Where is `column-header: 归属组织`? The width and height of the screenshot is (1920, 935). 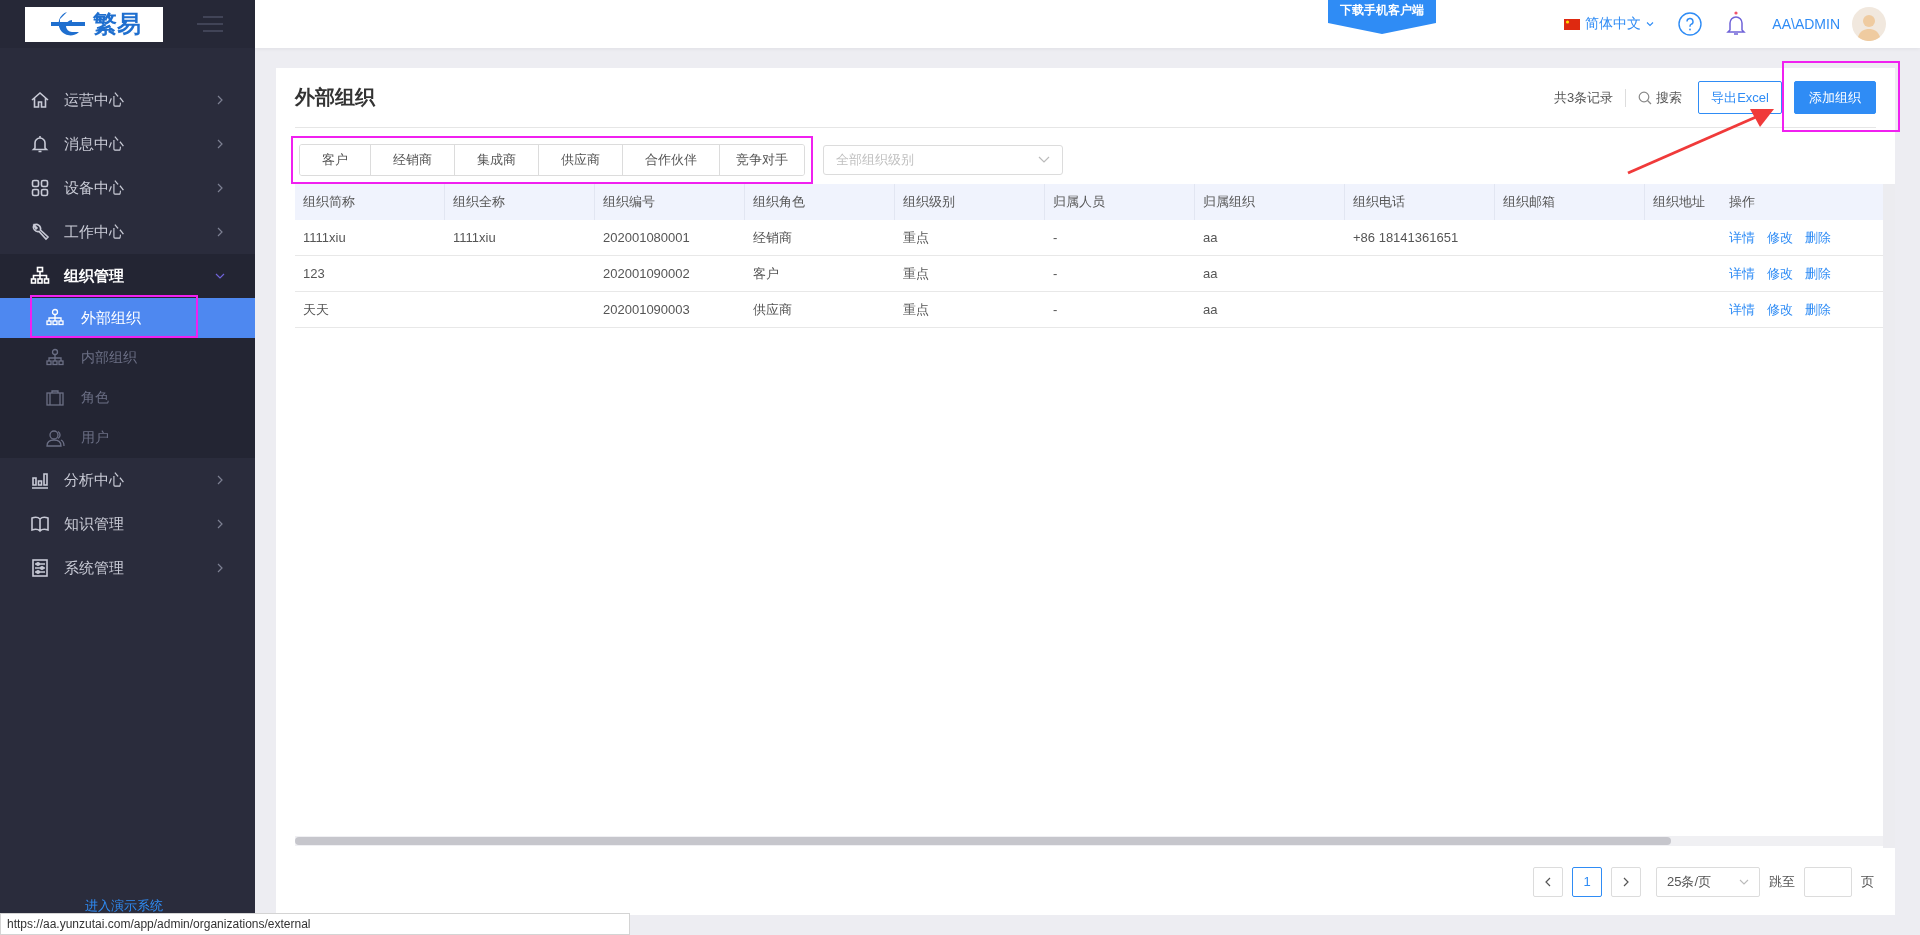 column-header: 归属组织 is located at coordinates (1270, 202).